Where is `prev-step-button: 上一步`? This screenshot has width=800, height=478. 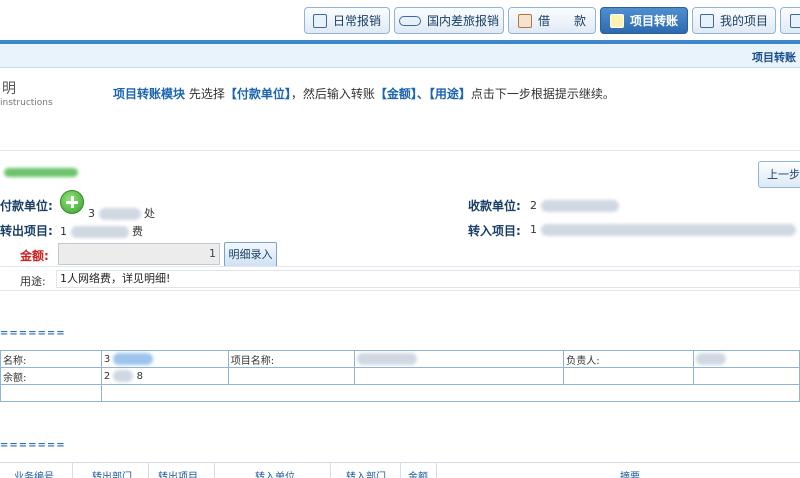
prev-step-button: 上一步 is located at coordinates (779, 174).